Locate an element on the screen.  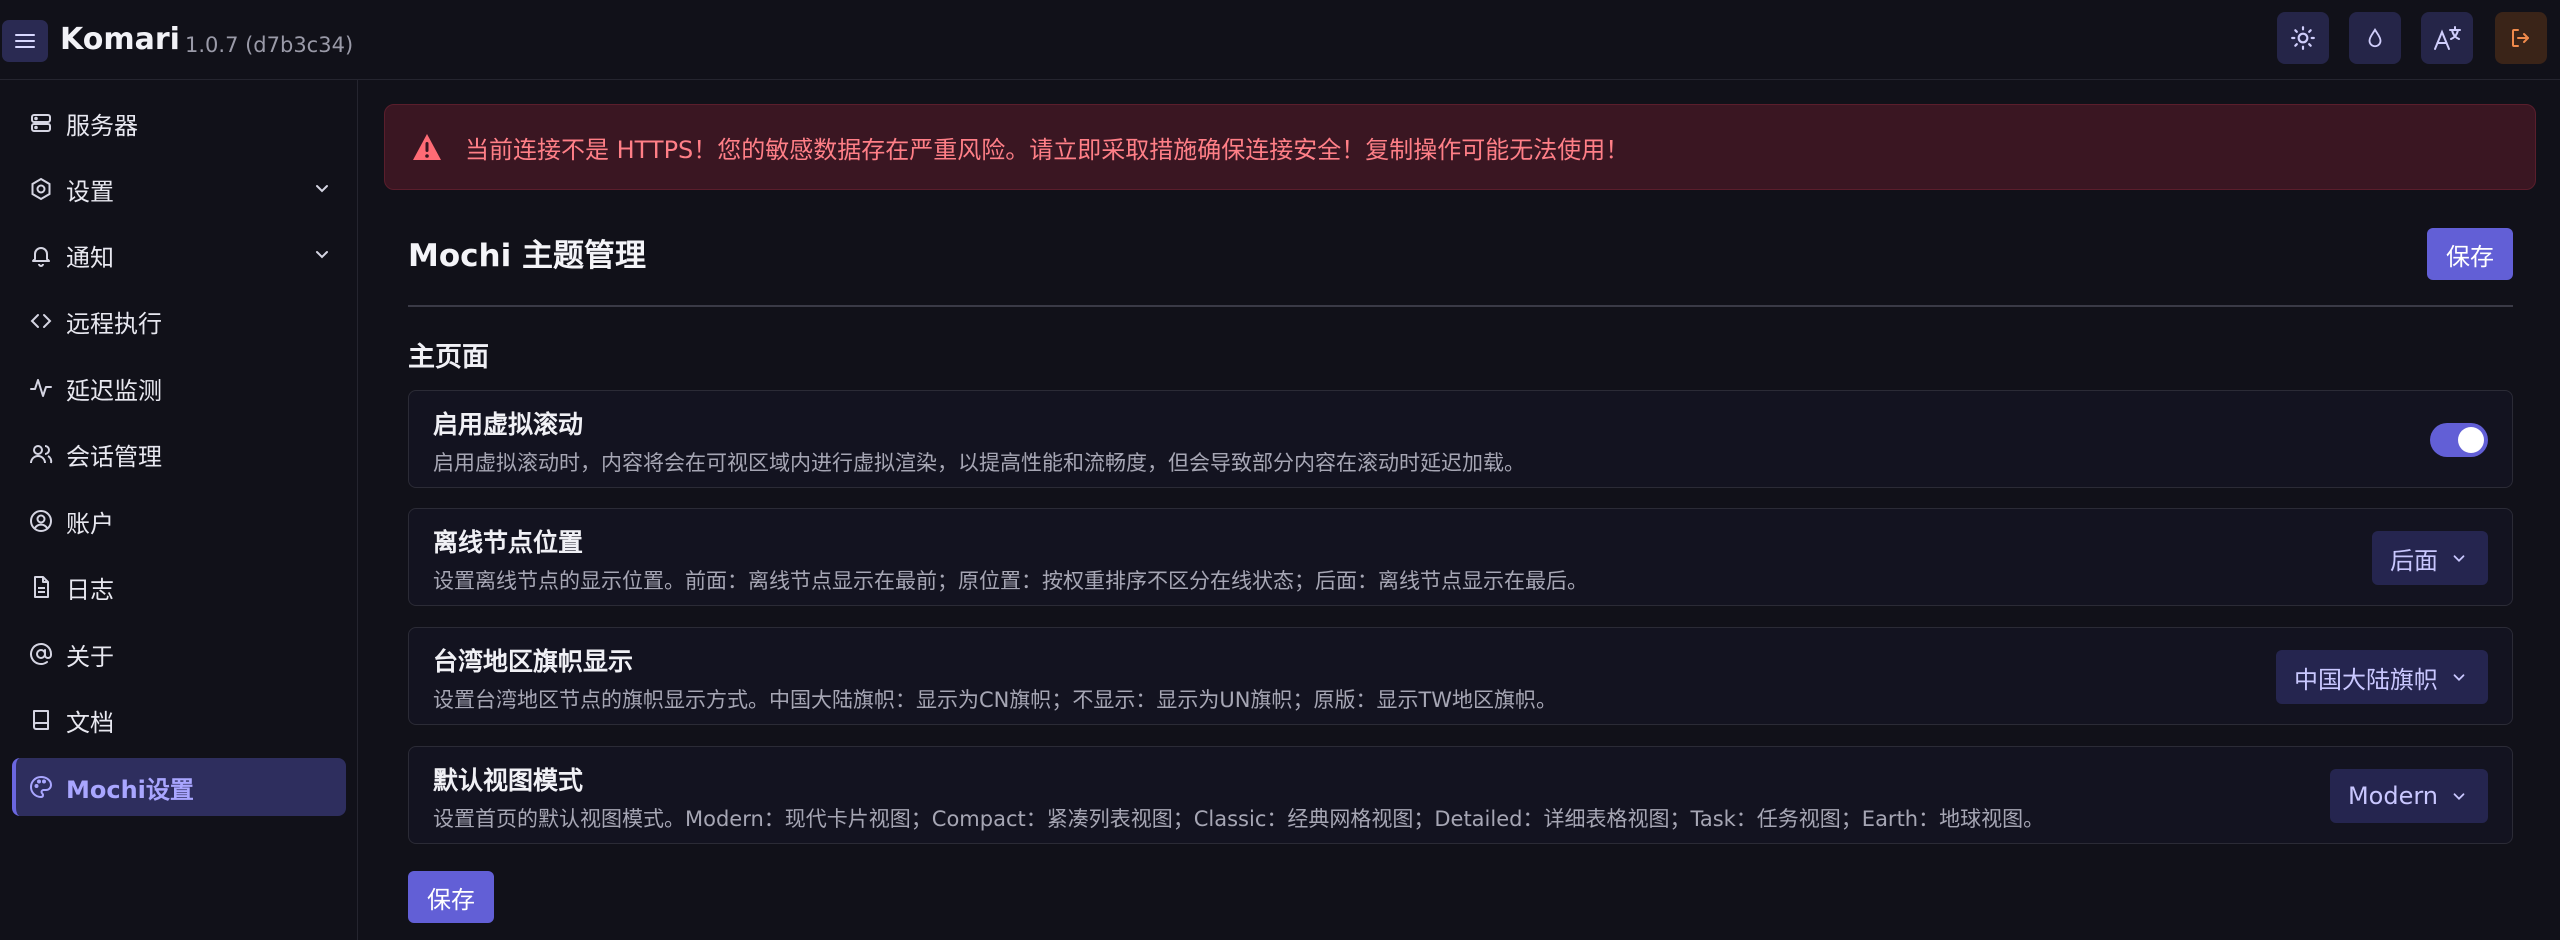
sidebar-item-mochi-settings: Mochi设置 is located at coordinates (179, 787).